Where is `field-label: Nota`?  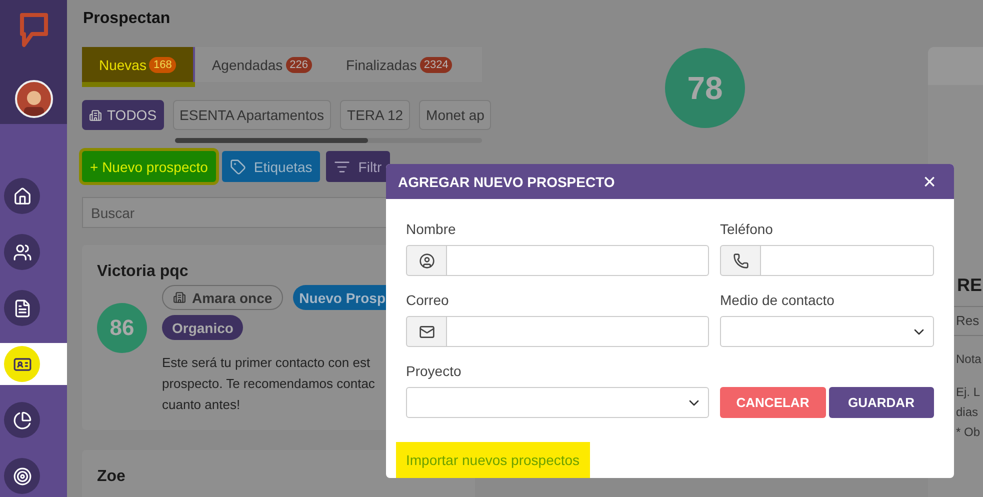 field-label: Nota is located at coordinates (969, 359).